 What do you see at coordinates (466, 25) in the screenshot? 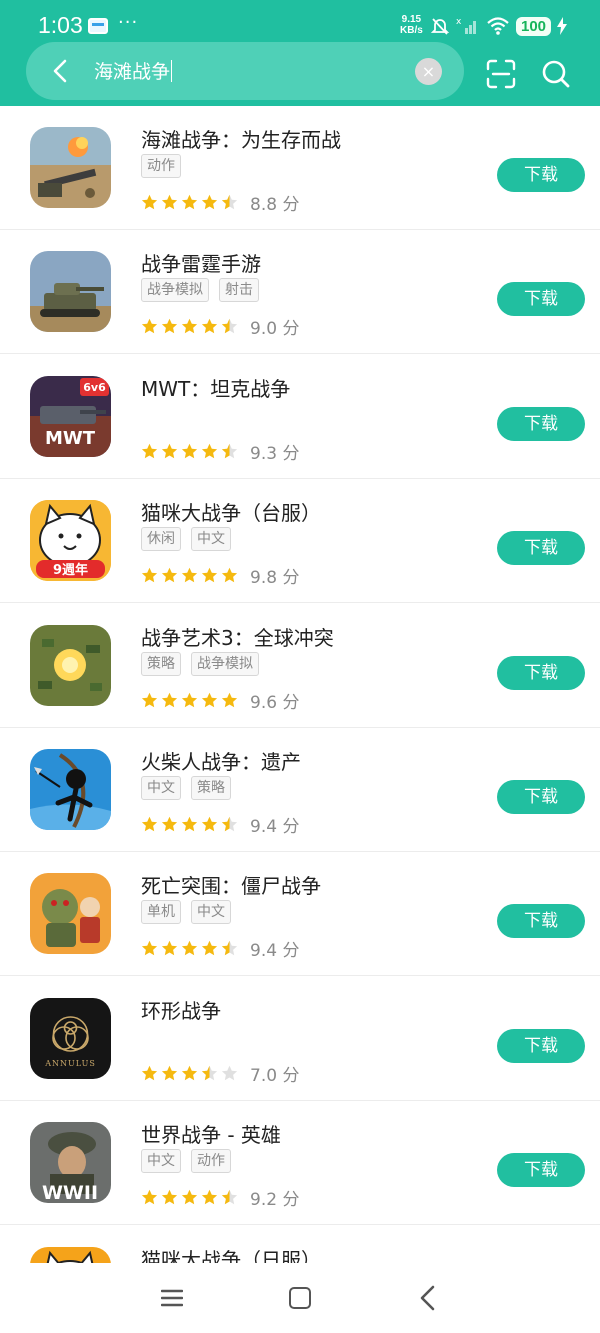
I see `signal-icon: x` at bounding box center [466, 25].